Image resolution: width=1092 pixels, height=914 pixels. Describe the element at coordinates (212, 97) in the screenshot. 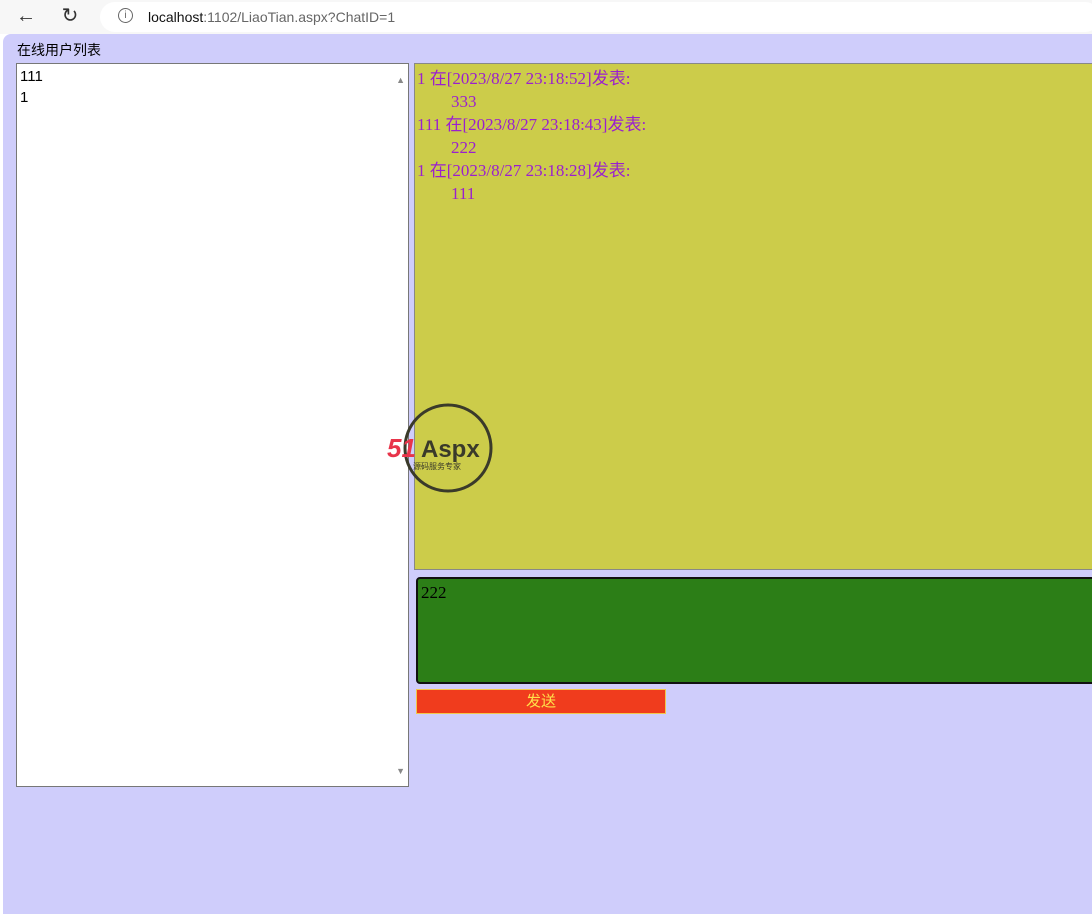

I see `user-item: 1` at that location.